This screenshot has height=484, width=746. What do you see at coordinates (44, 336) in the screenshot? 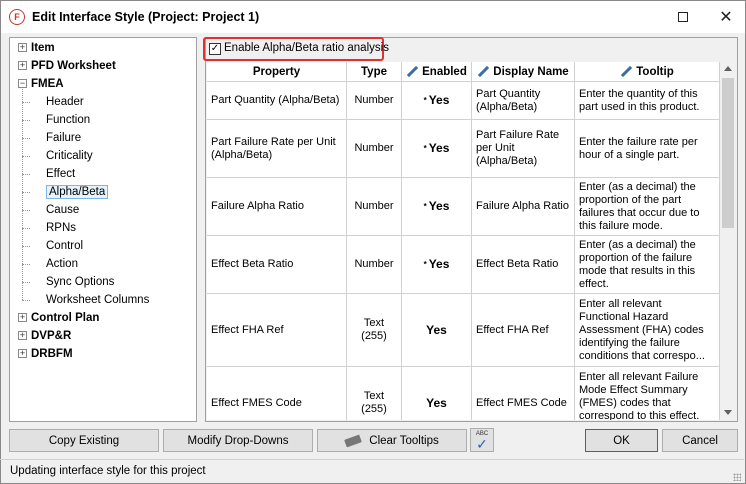
I see `tree-item-dvp-r: + DVP&R` at bounding box center [44, 336].